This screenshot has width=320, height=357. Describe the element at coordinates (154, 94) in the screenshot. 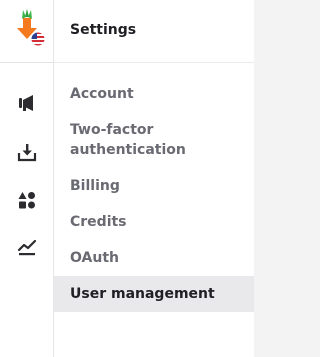

I see `settings-item-account: Account` at that location.